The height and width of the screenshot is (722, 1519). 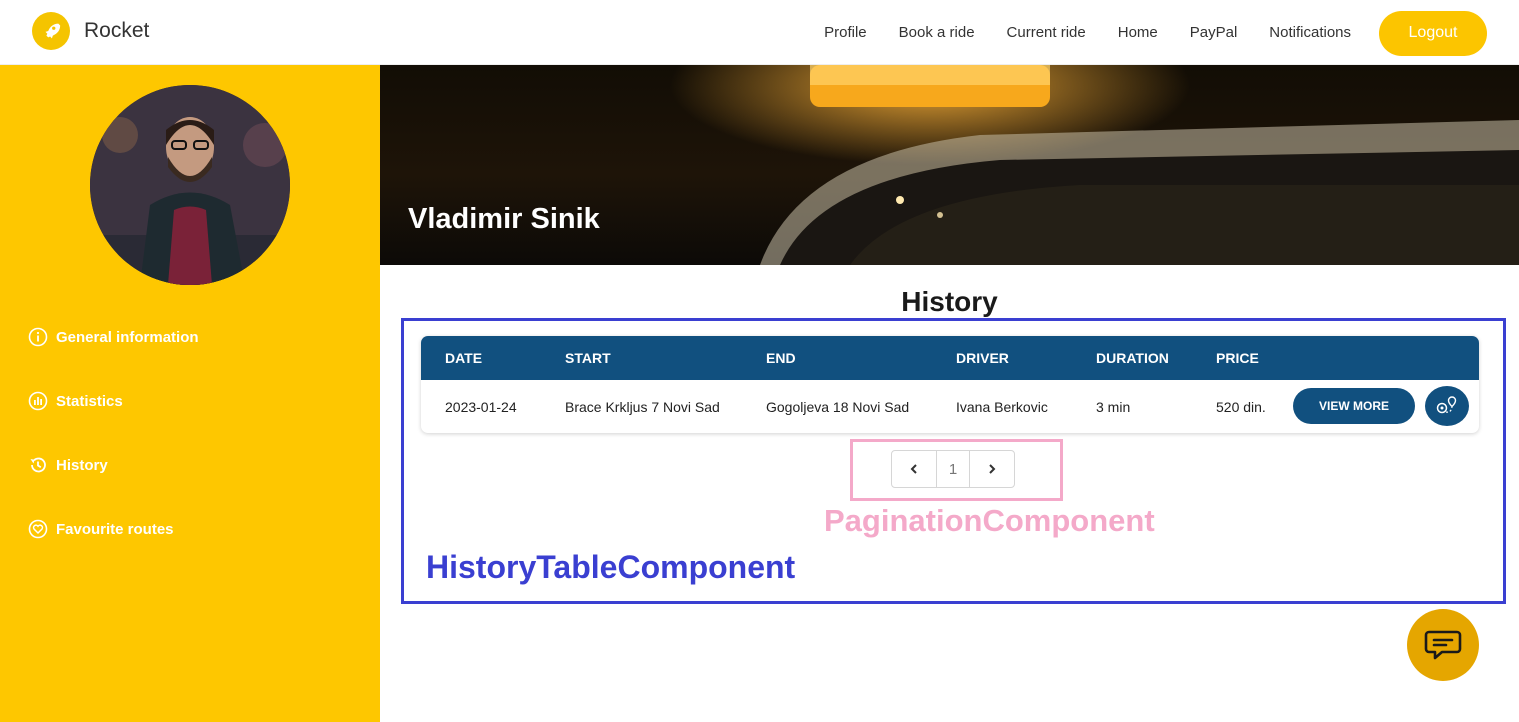 I want to click on route-map-button, so click(x=1447, y=406).